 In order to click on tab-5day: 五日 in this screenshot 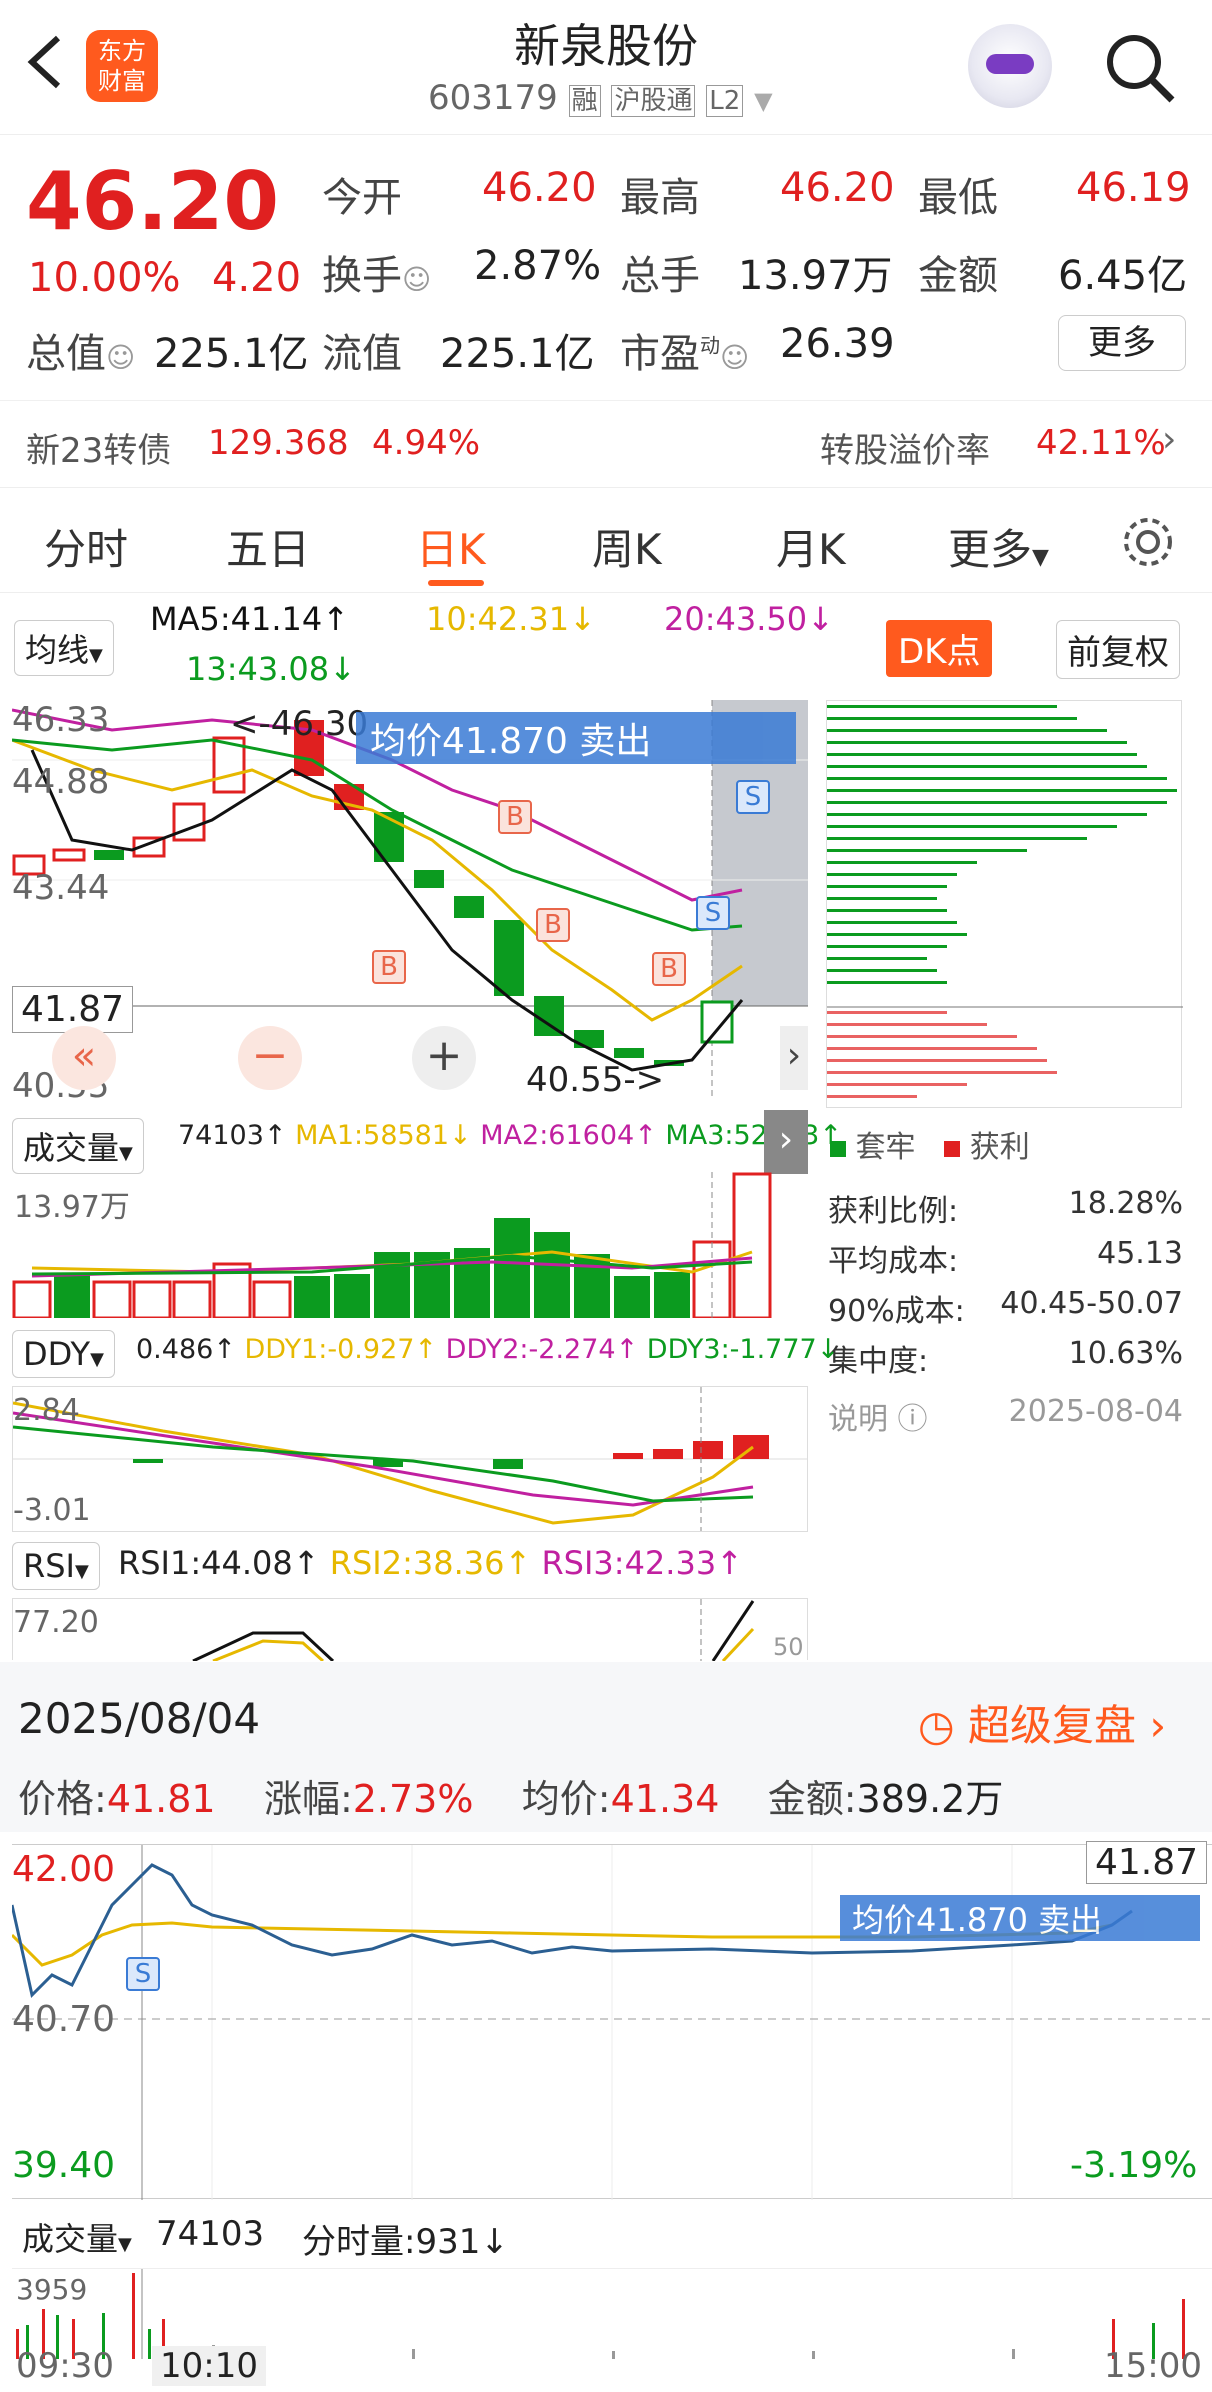, I will do `click(268, 546)`.